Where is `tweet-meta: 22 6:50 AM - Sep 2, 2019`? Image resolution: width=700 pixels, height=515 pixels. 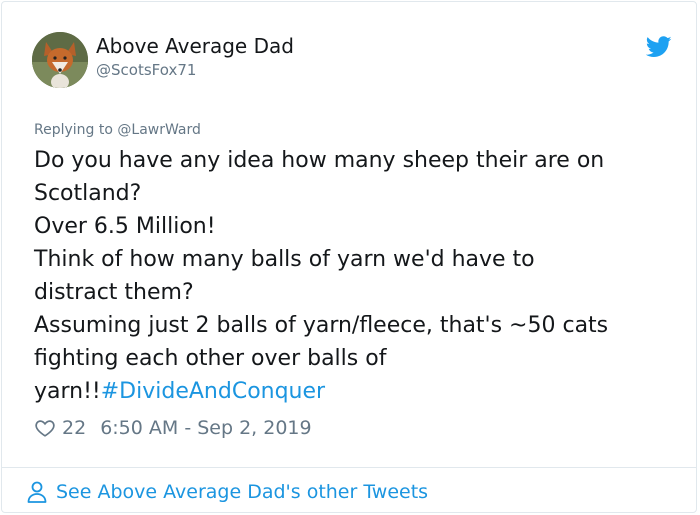
tweet-meta: 22 6:50 AM - Sep 2, 2019 is located at coordinates (173, 428).